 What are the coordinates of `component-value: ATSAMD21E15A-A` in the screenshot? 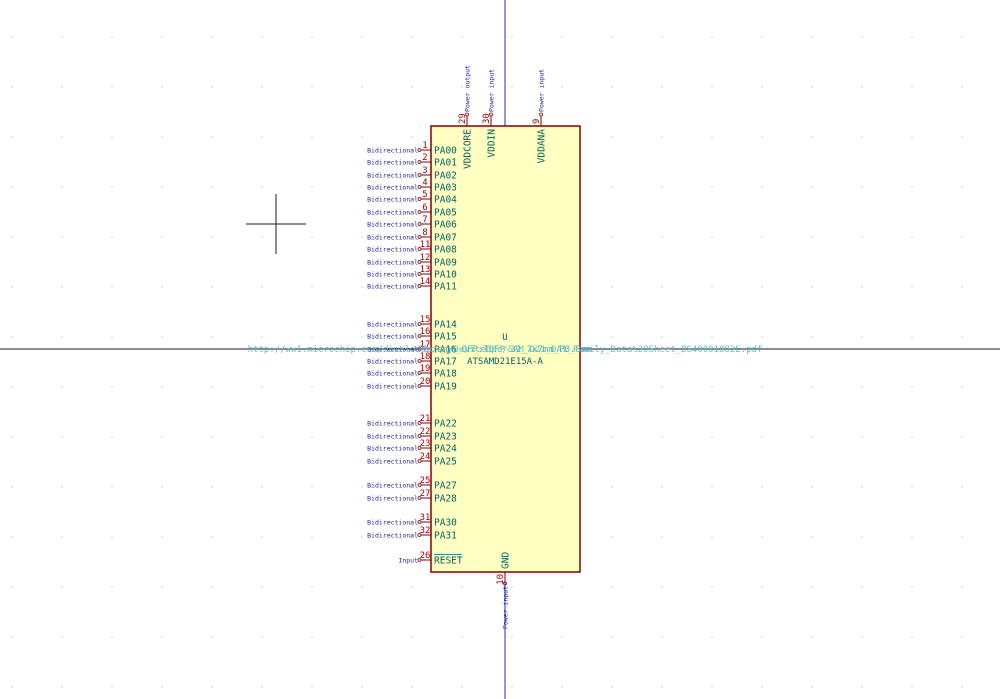 It's located at (505, 362).